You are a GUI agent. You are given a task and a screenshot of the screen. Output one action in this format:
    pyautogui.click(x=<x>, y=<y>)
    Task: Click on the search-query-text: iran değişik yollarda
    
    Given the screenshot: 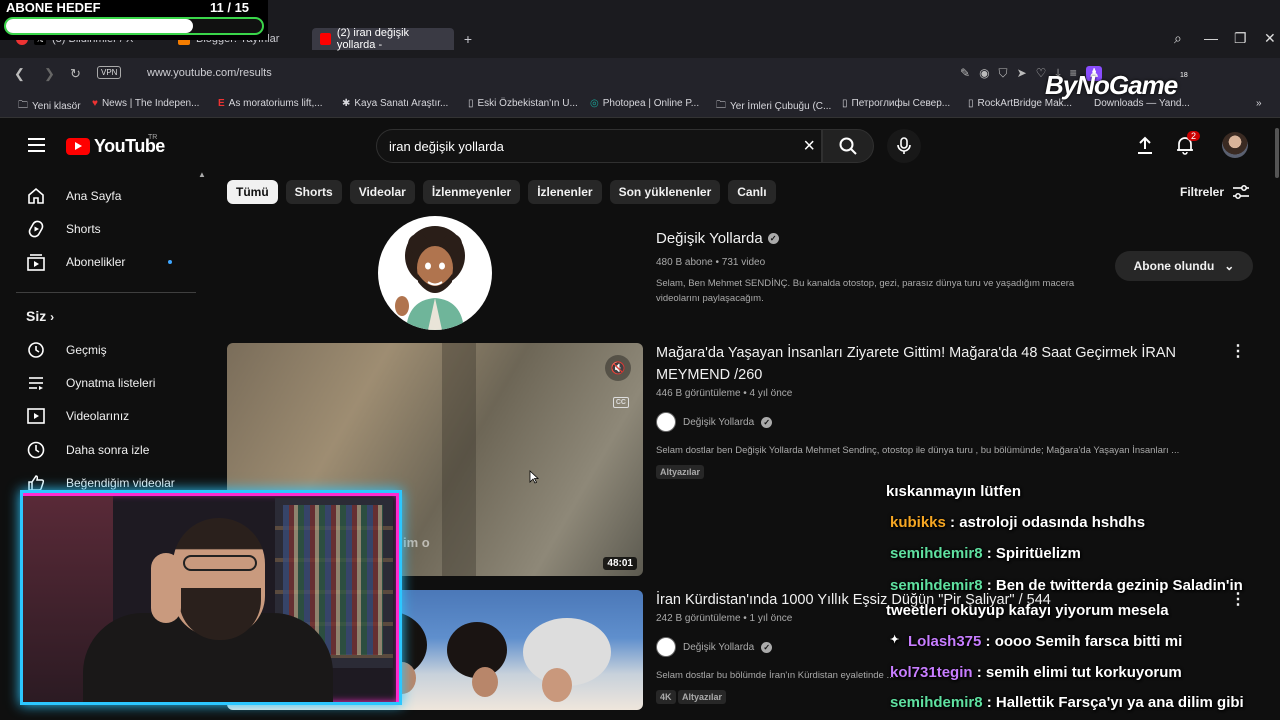 What is the action you would take?
    pyautogui.click(x=446, y=146)
    